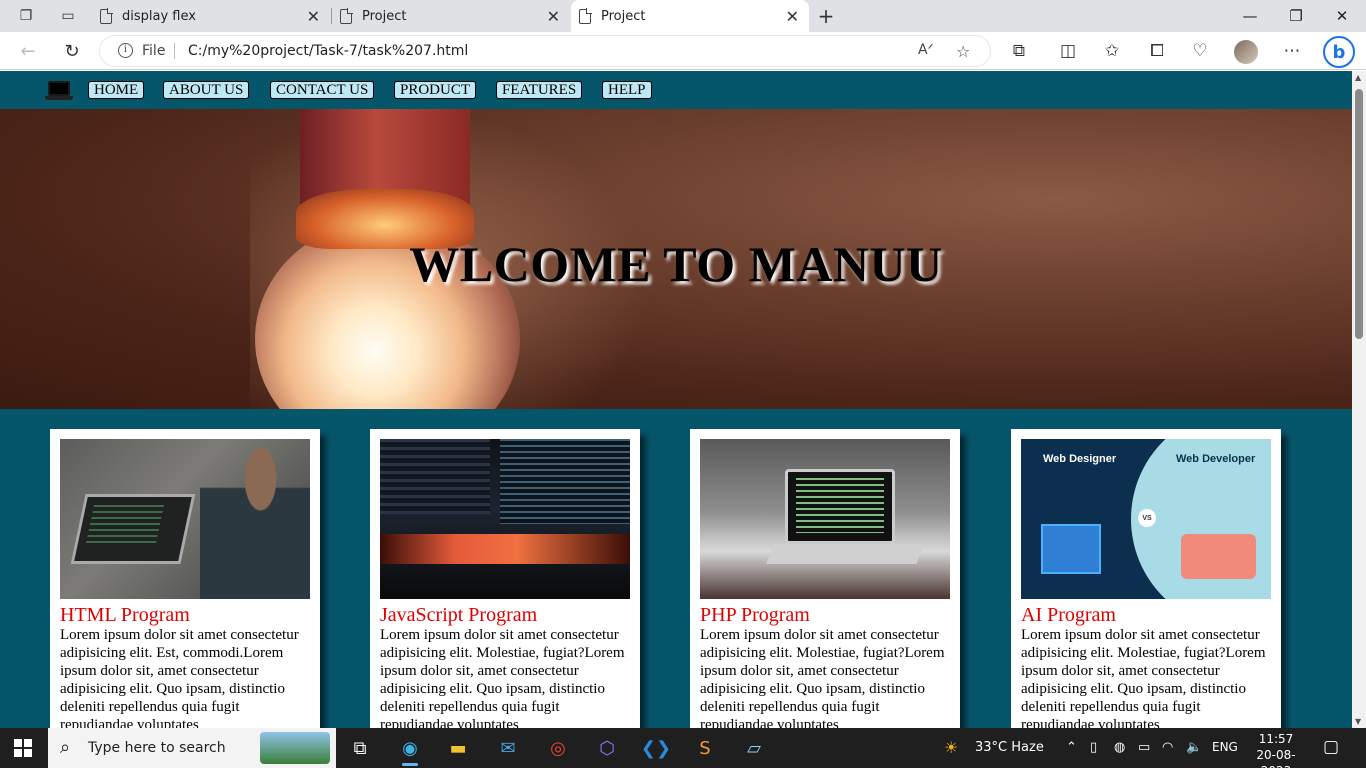 Image resolution: width=1366 pixels, height=768 pixels. I want to click on tab-project-1: Project ✕, so click(451, 16).